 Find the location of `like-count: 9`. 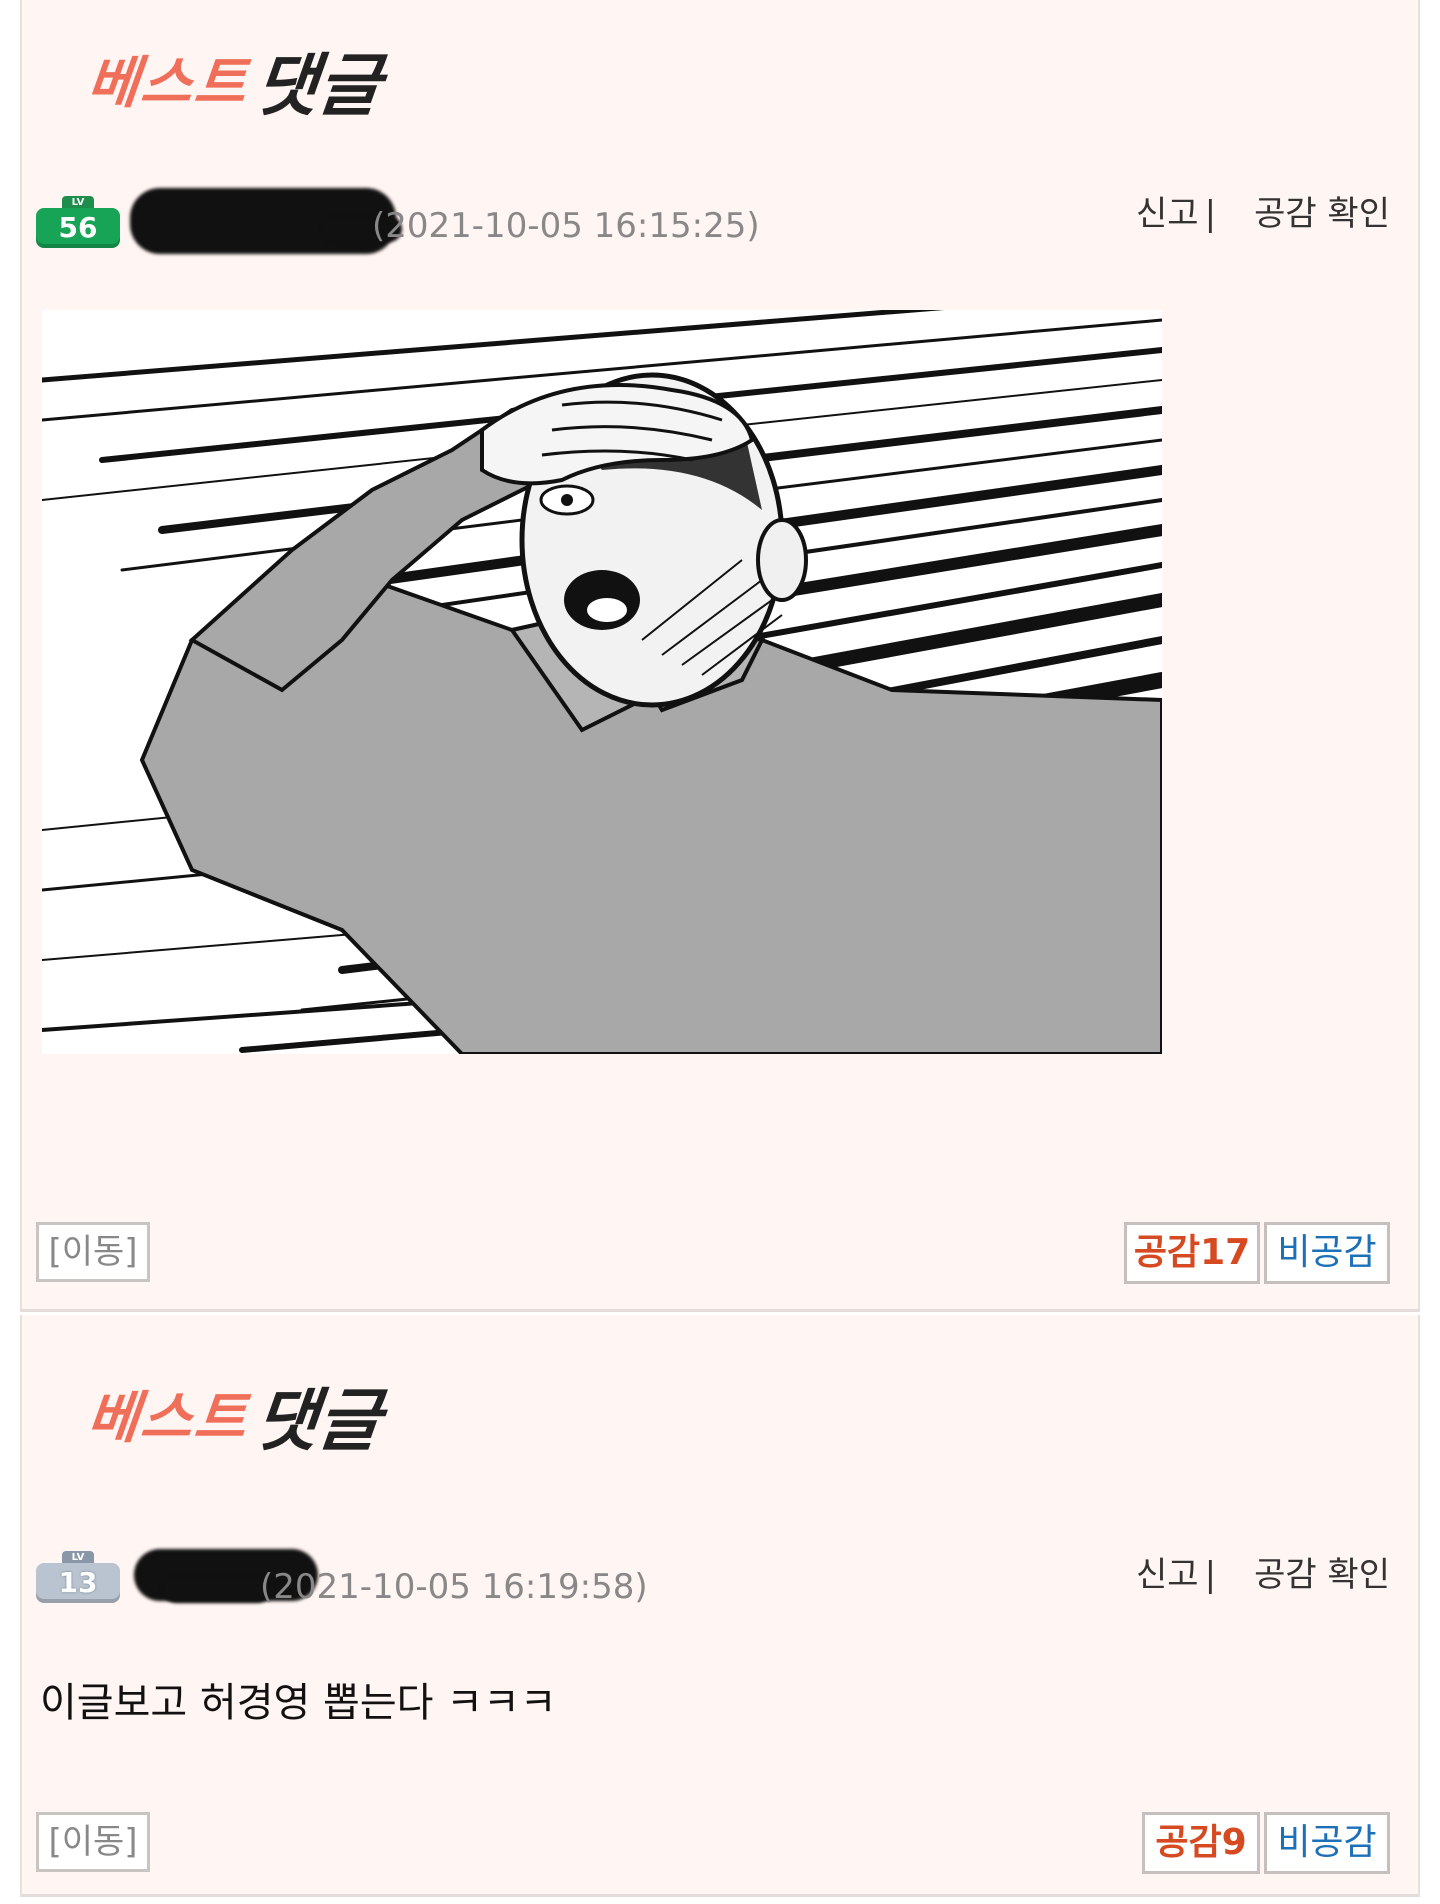

like-count: 9 is located at coordinates (1234, 1842).